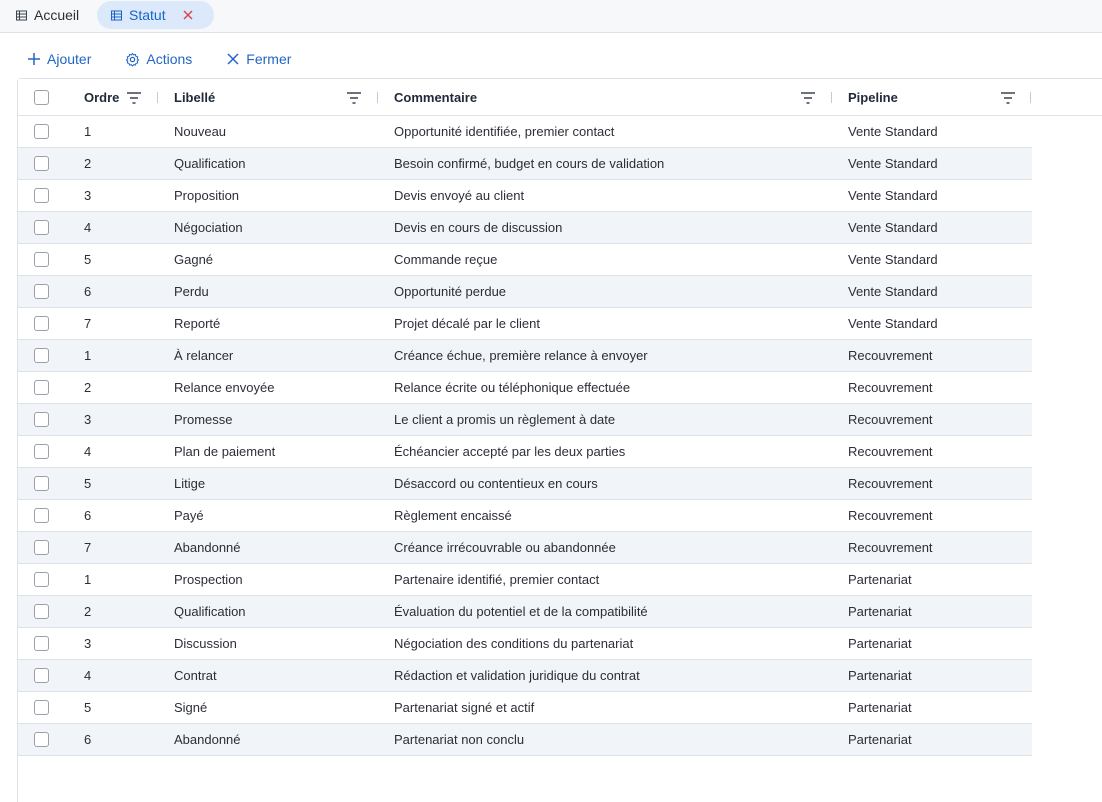 This screenshot has width=1102, height=802. I want to click on tab-bar: Accueil Statut, so click(551, 16).